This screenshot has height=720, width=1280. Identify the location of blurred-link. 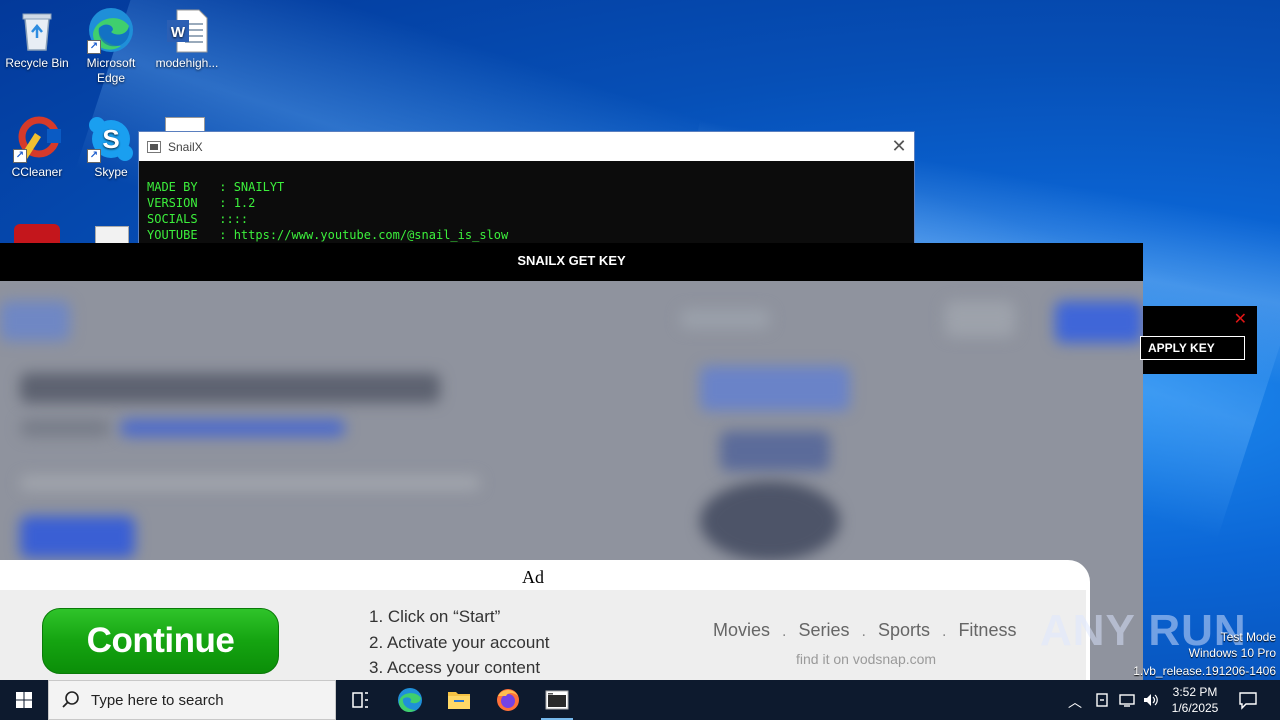
(232, 428).